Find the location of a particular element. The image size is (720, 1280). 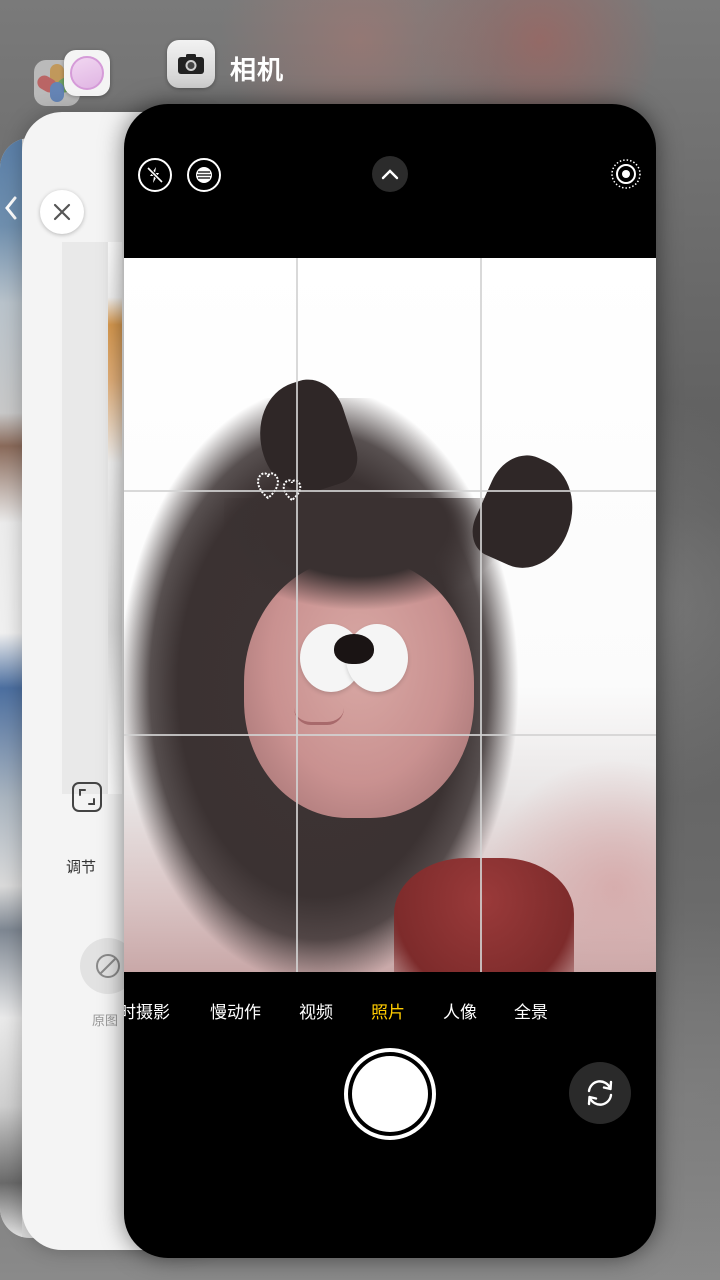

adjust-button is located at coordinates (87, 797).